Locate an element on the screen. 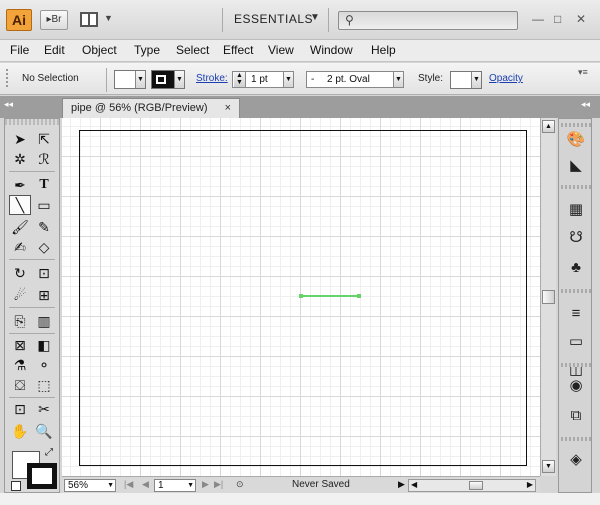 This screenshot has height=505, width=600. status-menu-icon: ▶ is located at coordinates (401, 484).